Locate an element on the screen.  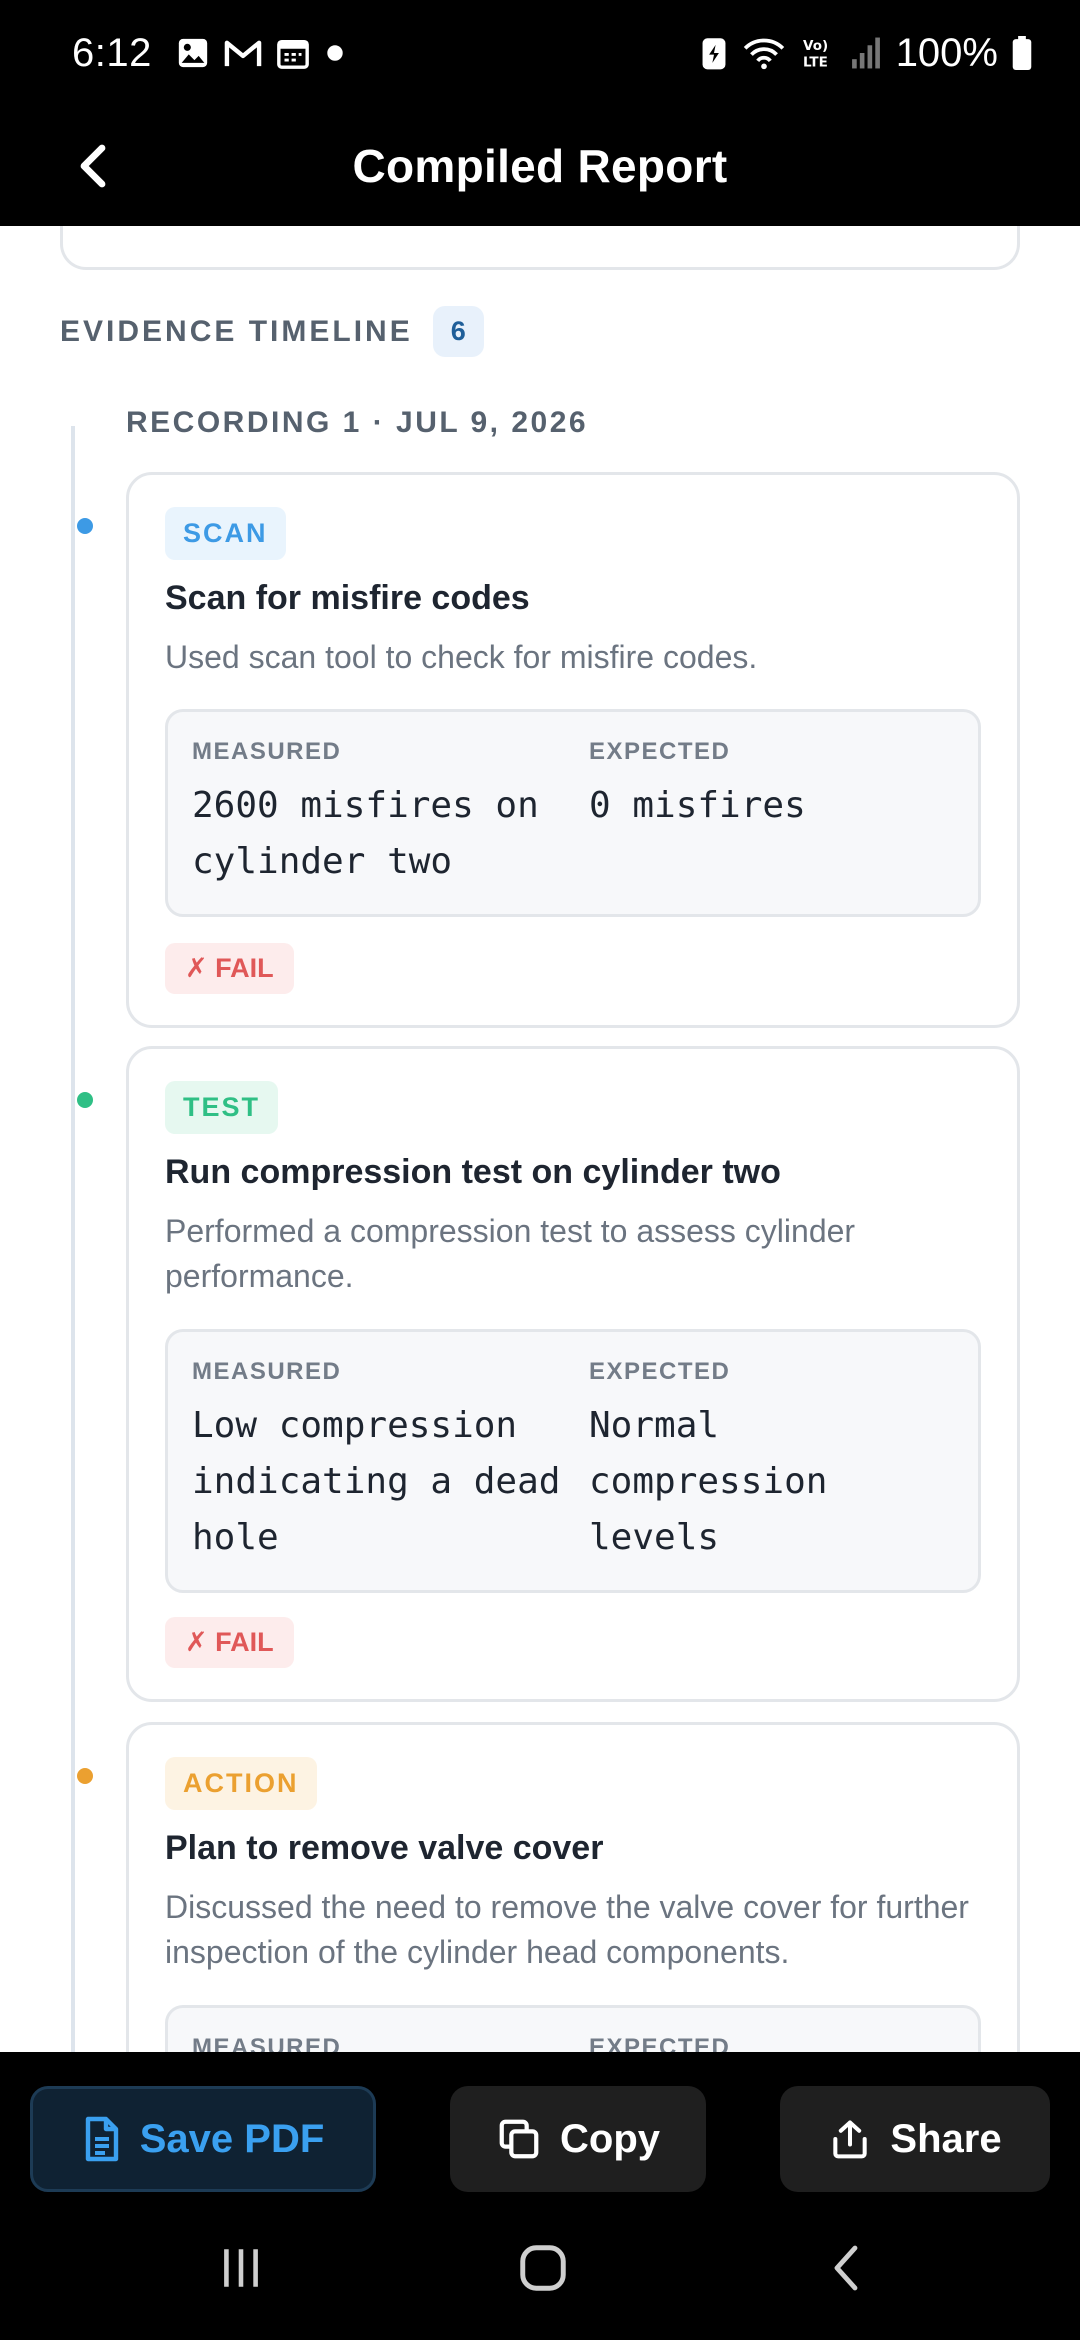
status-time: 6:12 is located at coordinates (112, 52).